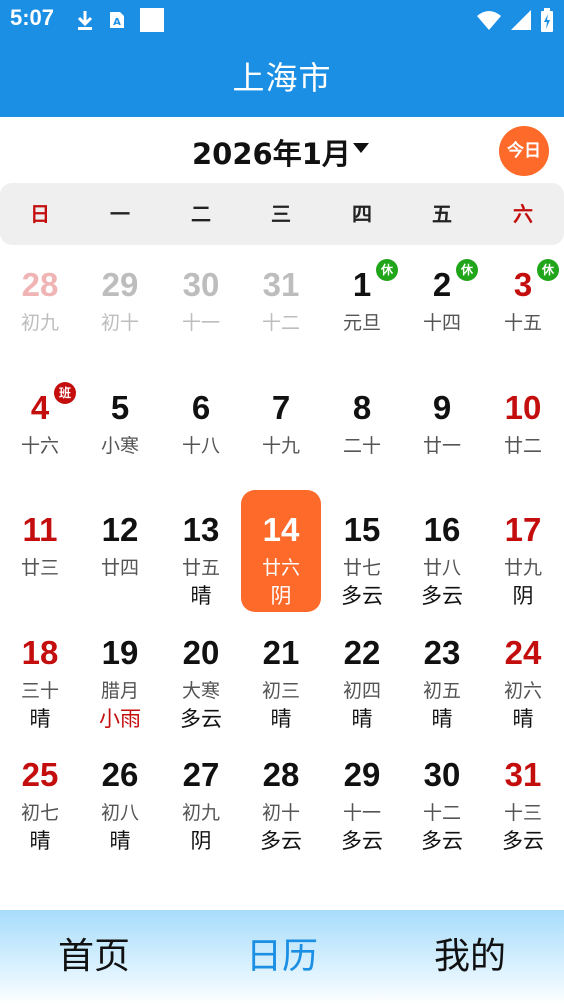  What do you see at coordinates (523, 437) in the screenshot?
I see `day-cell: 10 廿二` at bounding box center [523, 437].